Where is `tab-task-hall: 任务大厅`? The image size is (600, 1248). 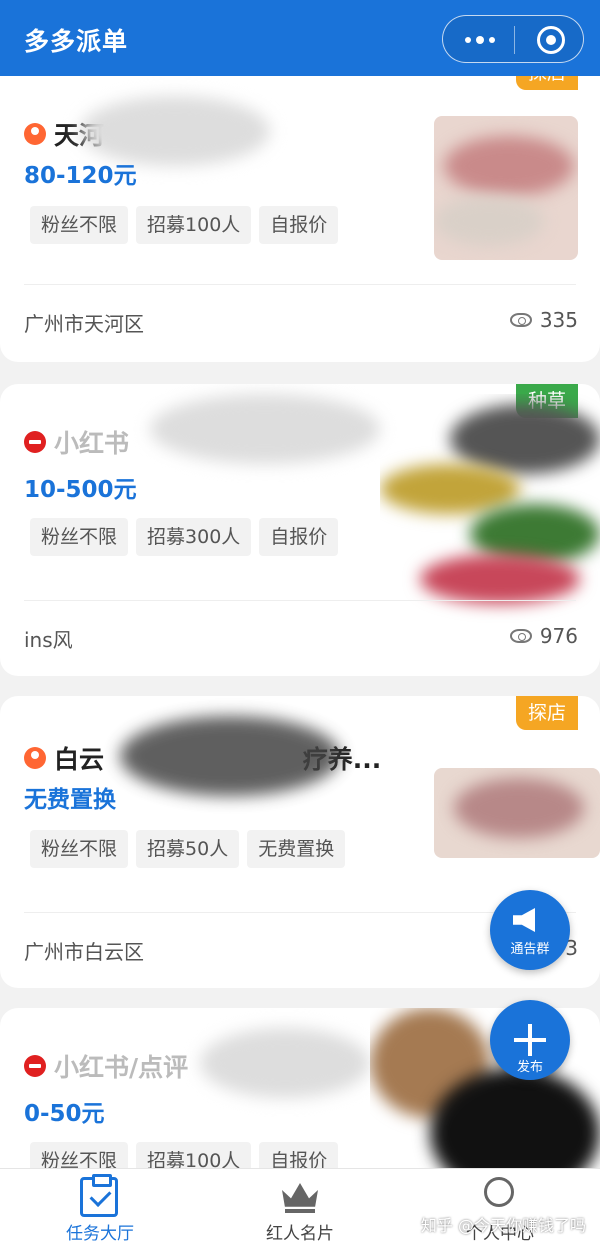
tab-task-hall: 任务大厅 is located at coordinates (100, 1208).